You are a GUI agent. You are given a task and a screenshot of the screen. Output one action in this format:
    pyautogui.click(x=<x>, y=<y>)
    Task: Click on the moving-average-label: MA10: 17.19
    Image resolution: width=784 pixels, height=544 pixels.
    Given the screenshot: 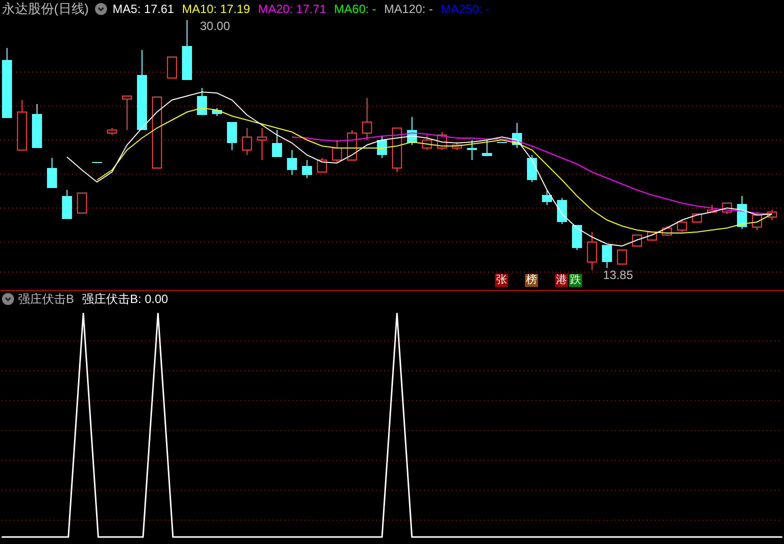 What is the action you would take?
    pyautogui.click(x=216, y=9)
    